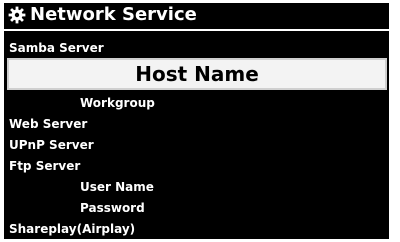 Image resolution: width=400 pixels, height=242 pixels. I want to click on page-title: Network Service, so click(113, 14).